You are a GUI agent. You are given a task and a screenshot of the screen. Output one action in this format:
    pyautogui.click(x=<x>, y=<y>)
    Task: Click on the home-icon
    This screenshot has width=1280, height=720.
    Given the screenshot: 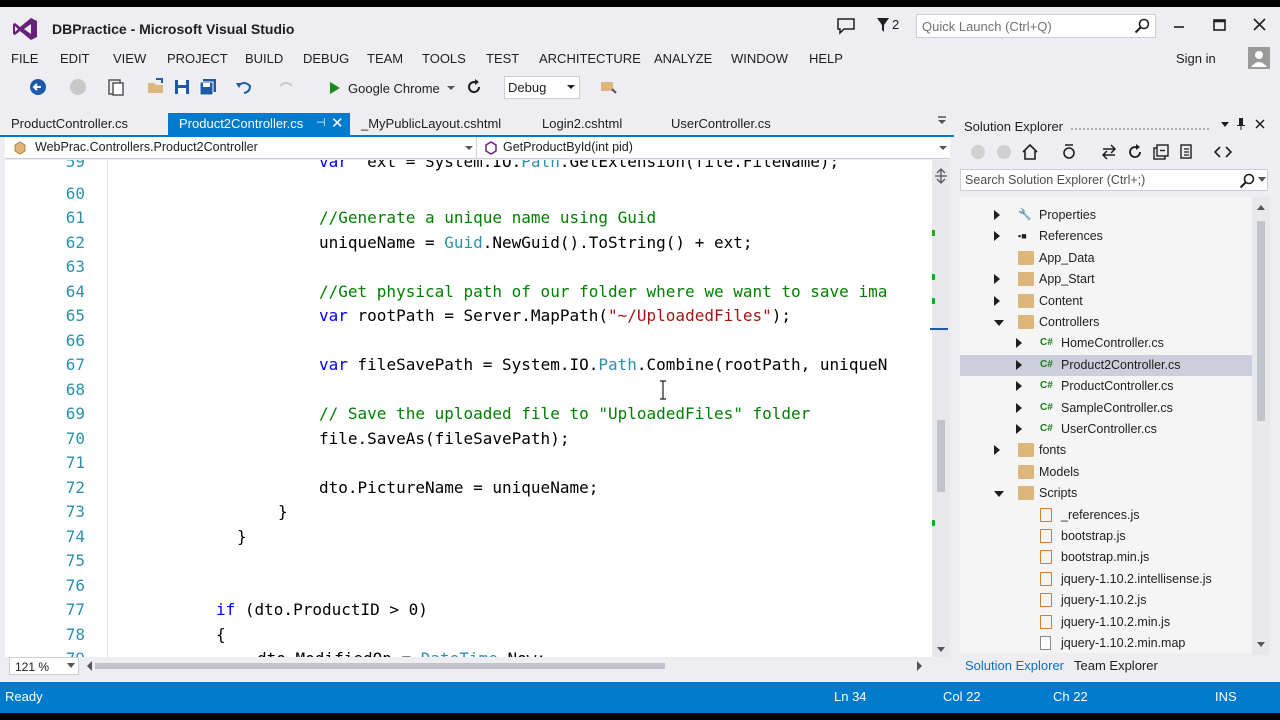 What is the action you would take?
    pyautogui.click(x=1030, y=152)
    